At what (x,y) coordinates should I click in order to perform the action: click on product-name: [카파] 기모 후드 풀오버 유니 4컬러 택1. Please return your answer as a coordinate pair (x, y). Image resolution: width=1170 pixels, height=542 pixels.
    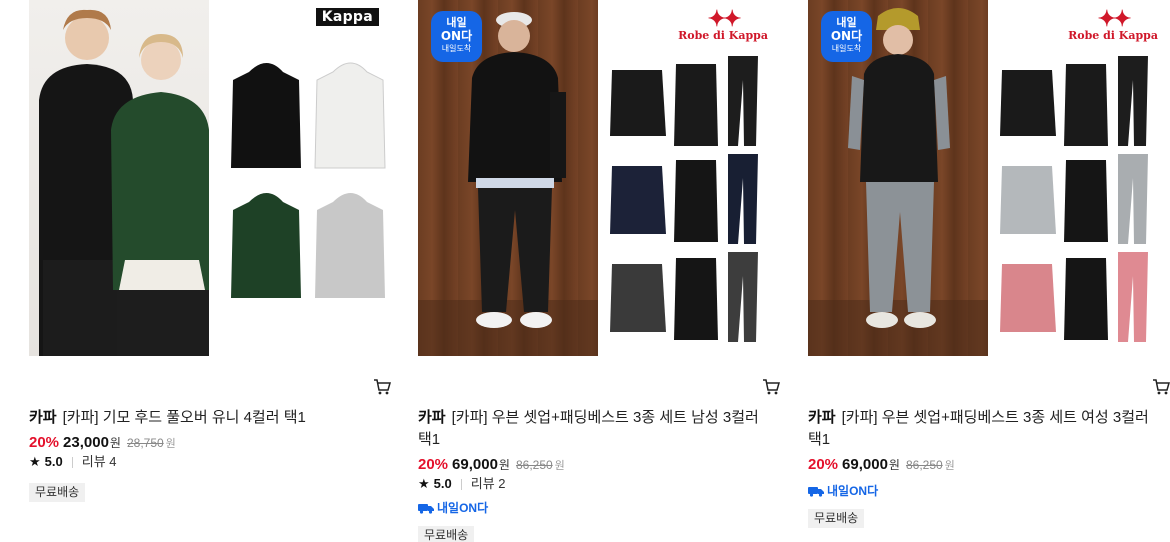
    Looking at the image, I should click on (184, 417).